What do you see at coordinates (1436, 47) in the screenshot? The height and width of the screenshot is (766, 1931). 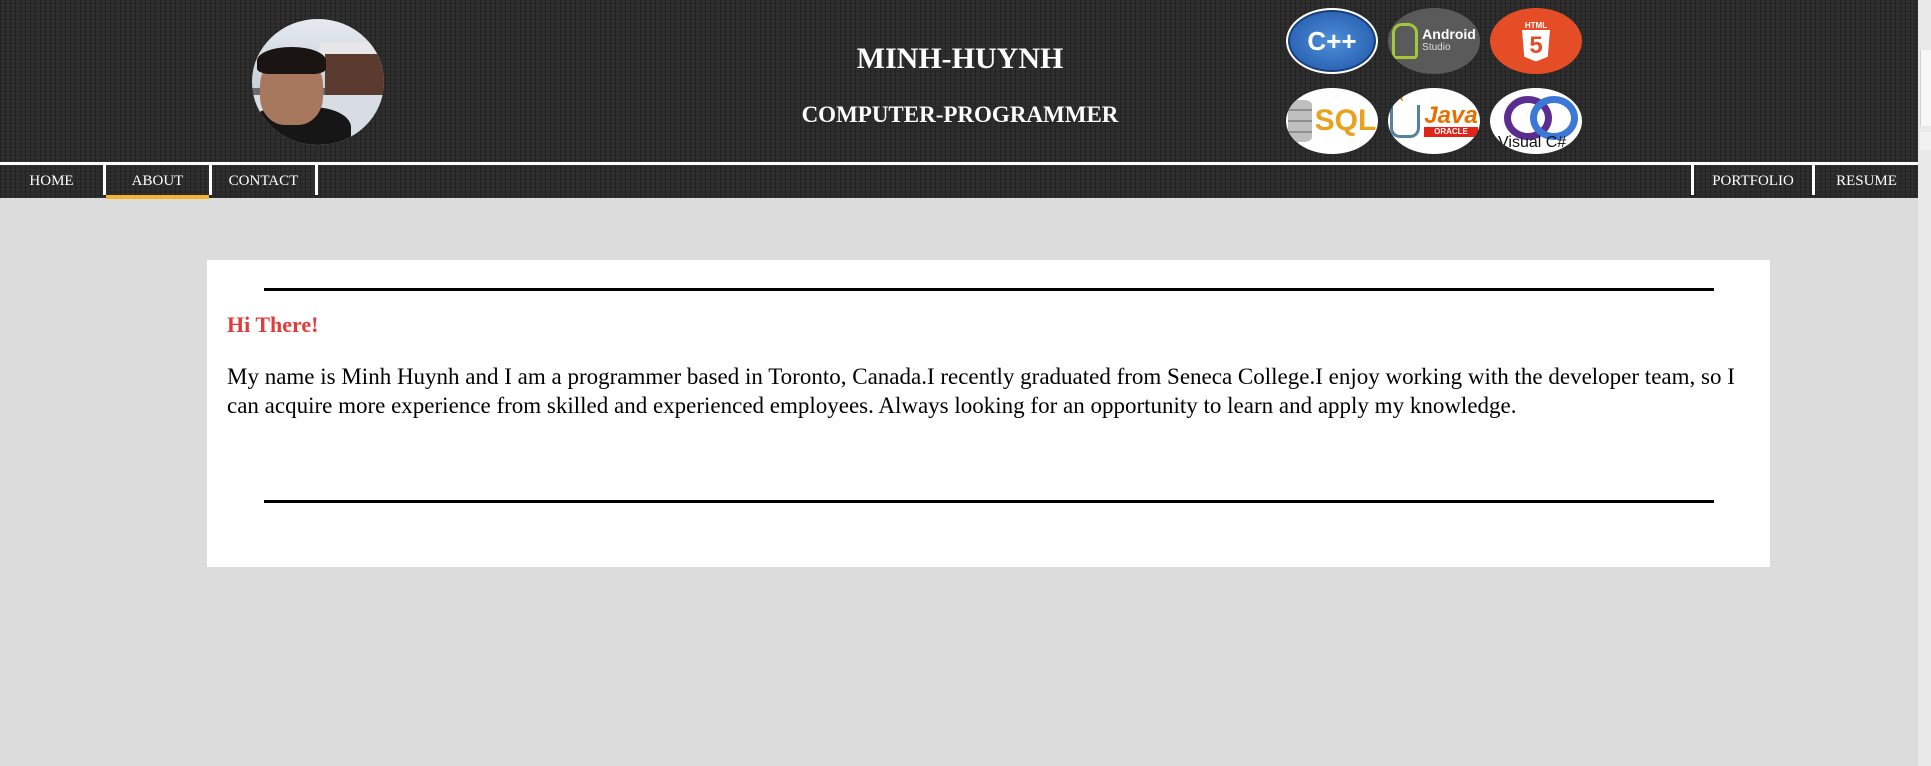 I see `android-logo-sub: Studio` at bounding box center [1436, 47].